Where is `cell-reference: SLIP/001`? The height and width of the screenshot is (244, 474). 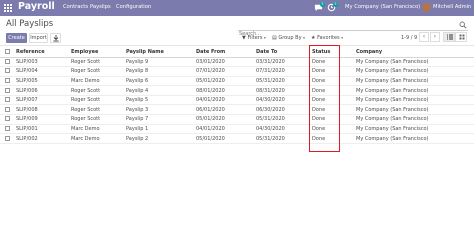
cell-reference: SLIP/001 is located at coordinates (41, 129).